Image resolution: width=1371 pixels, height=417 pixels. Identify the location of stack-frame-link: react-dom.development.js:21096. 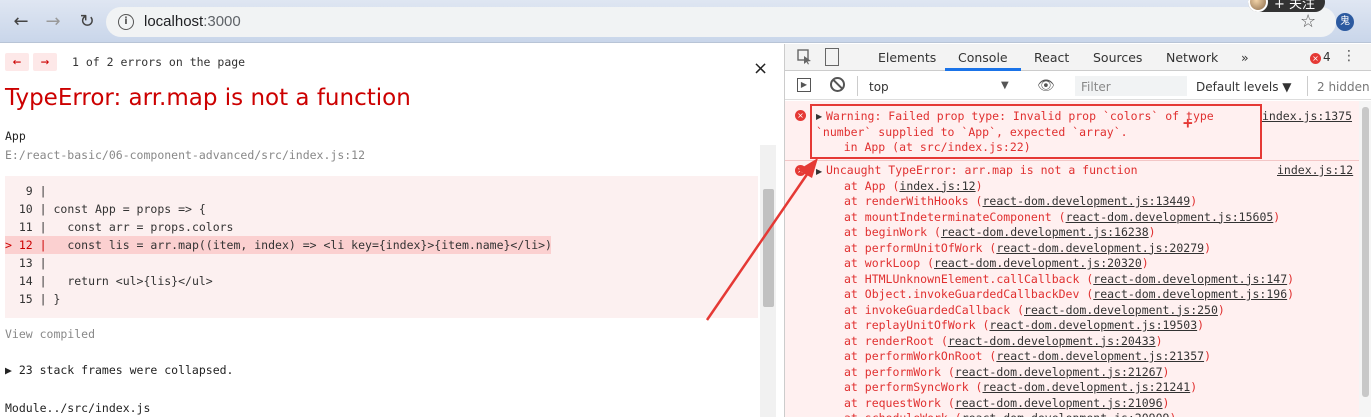
(1059, 403).